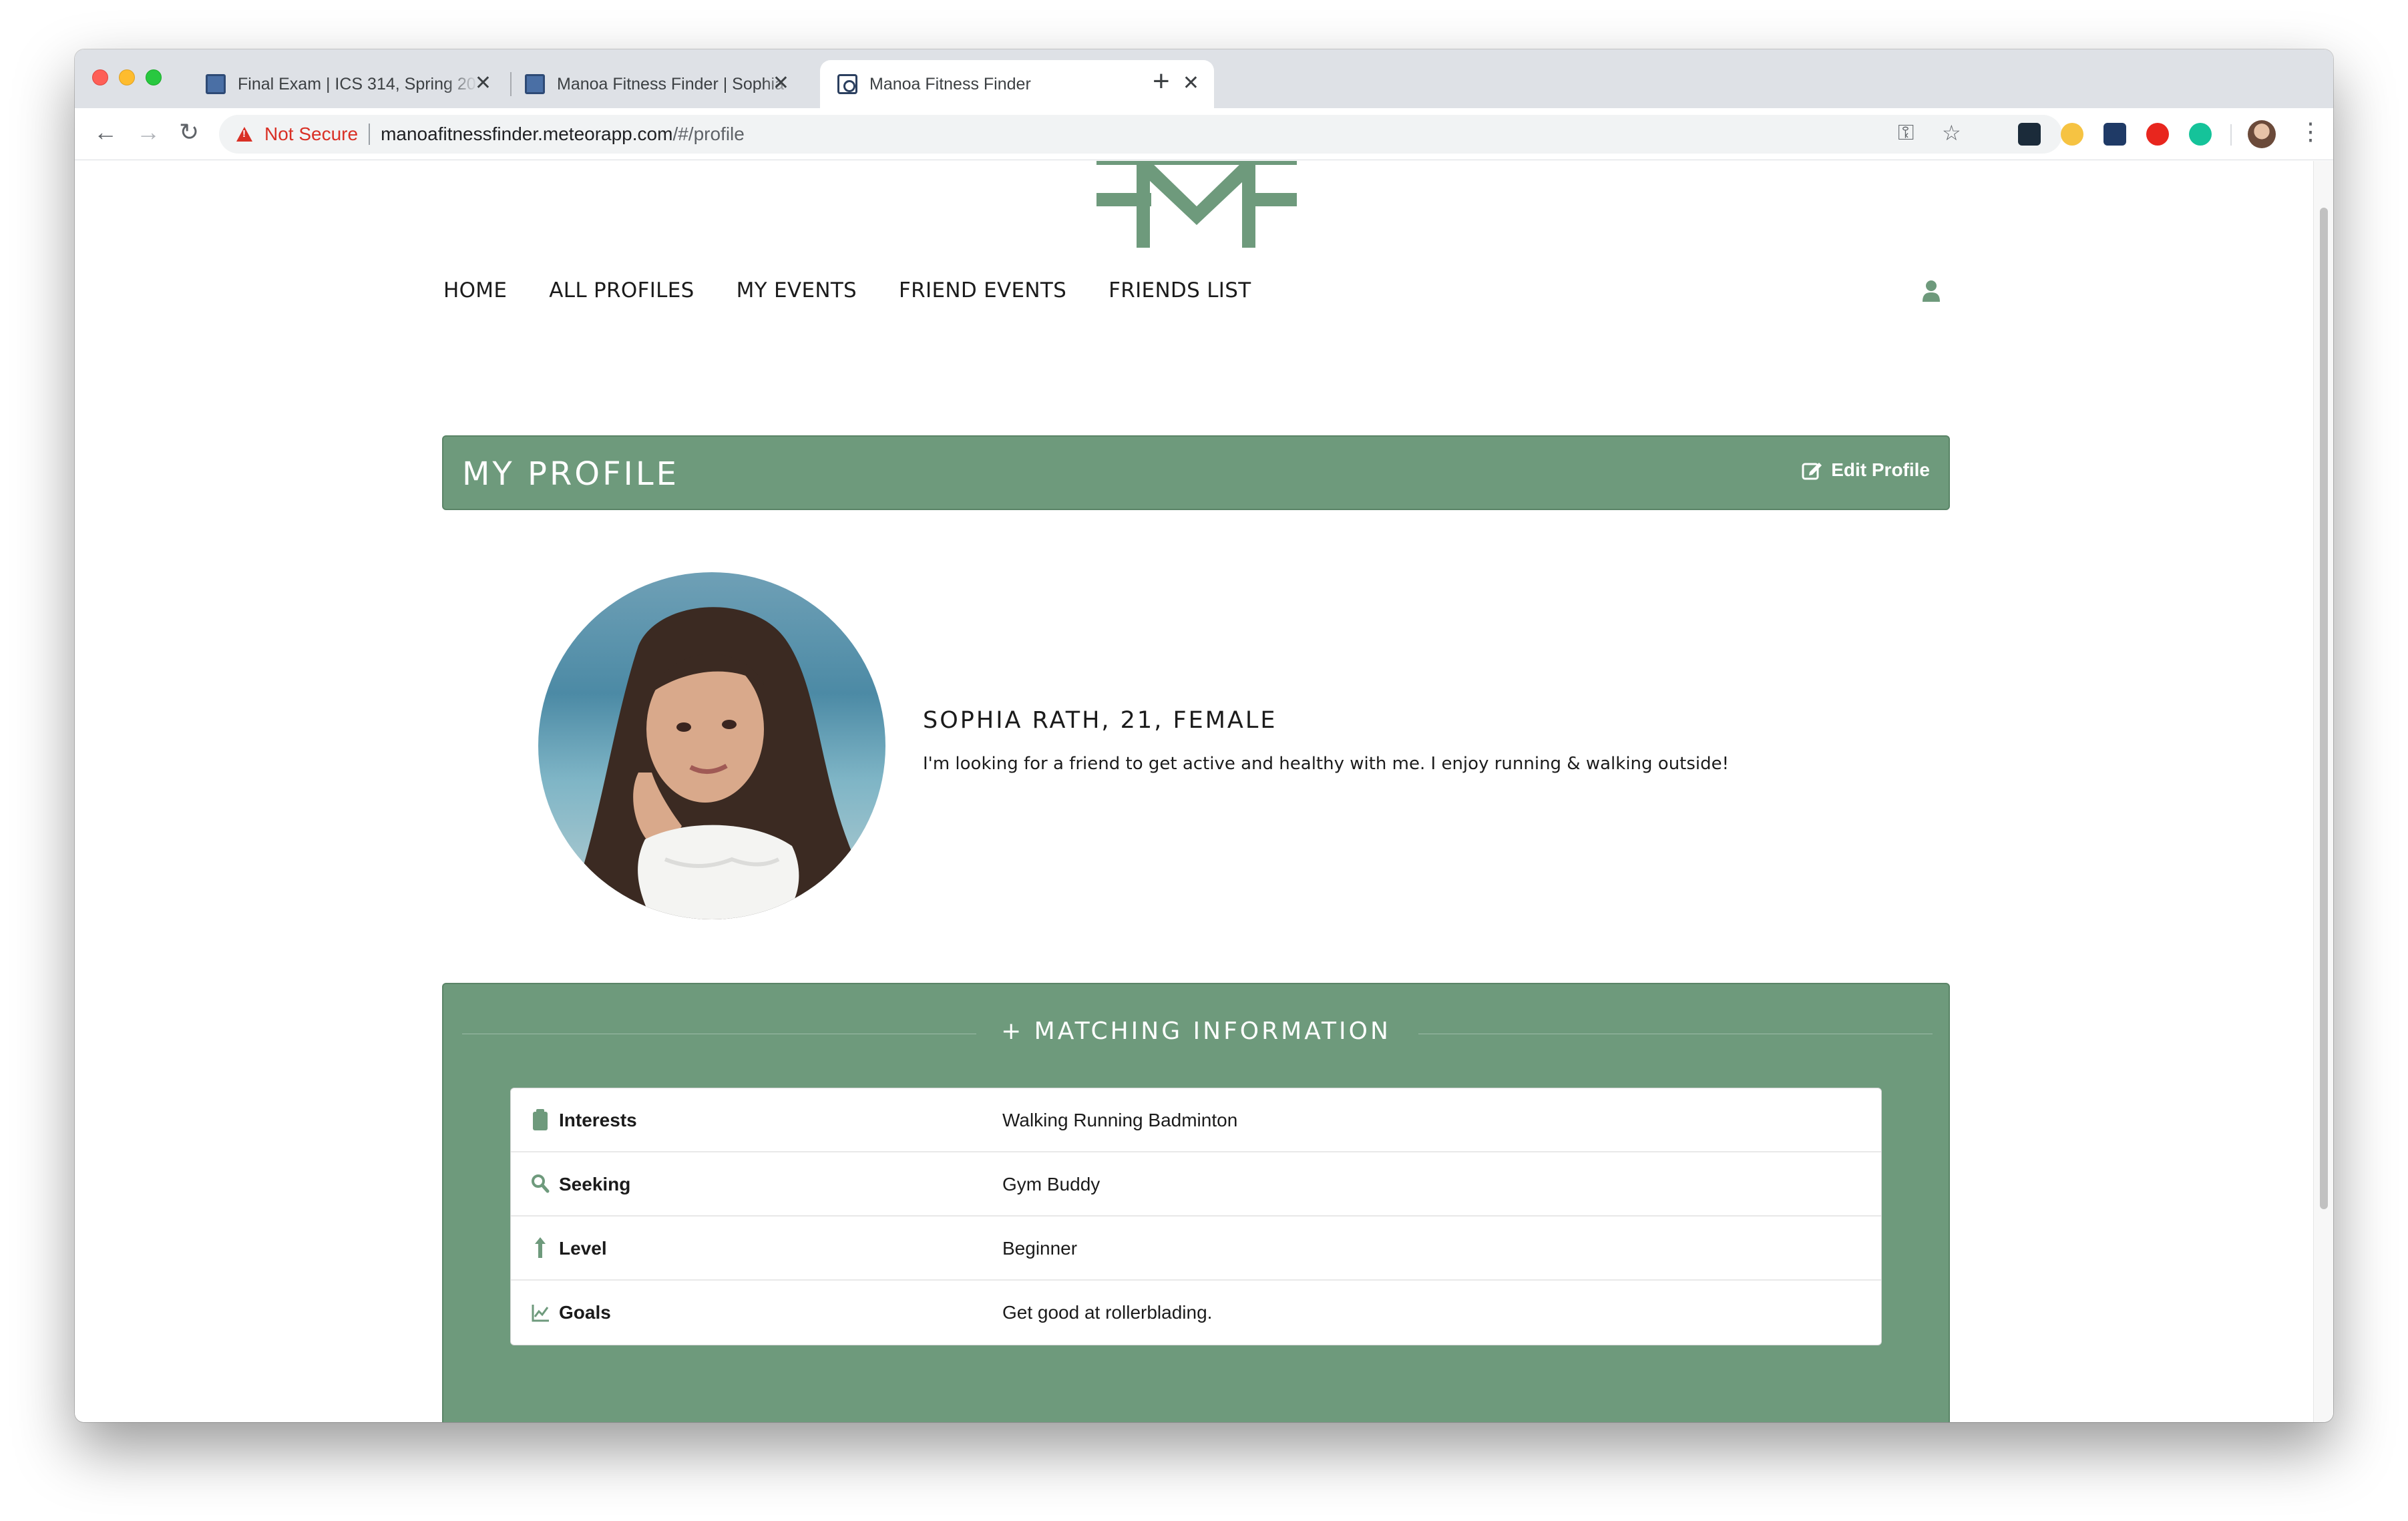 Image resolution: width=2408 pixels, height=1521 pixels. Describe the element at coordinates (540, 1247) in the screenshot. I see `level-up-icon` at that location.